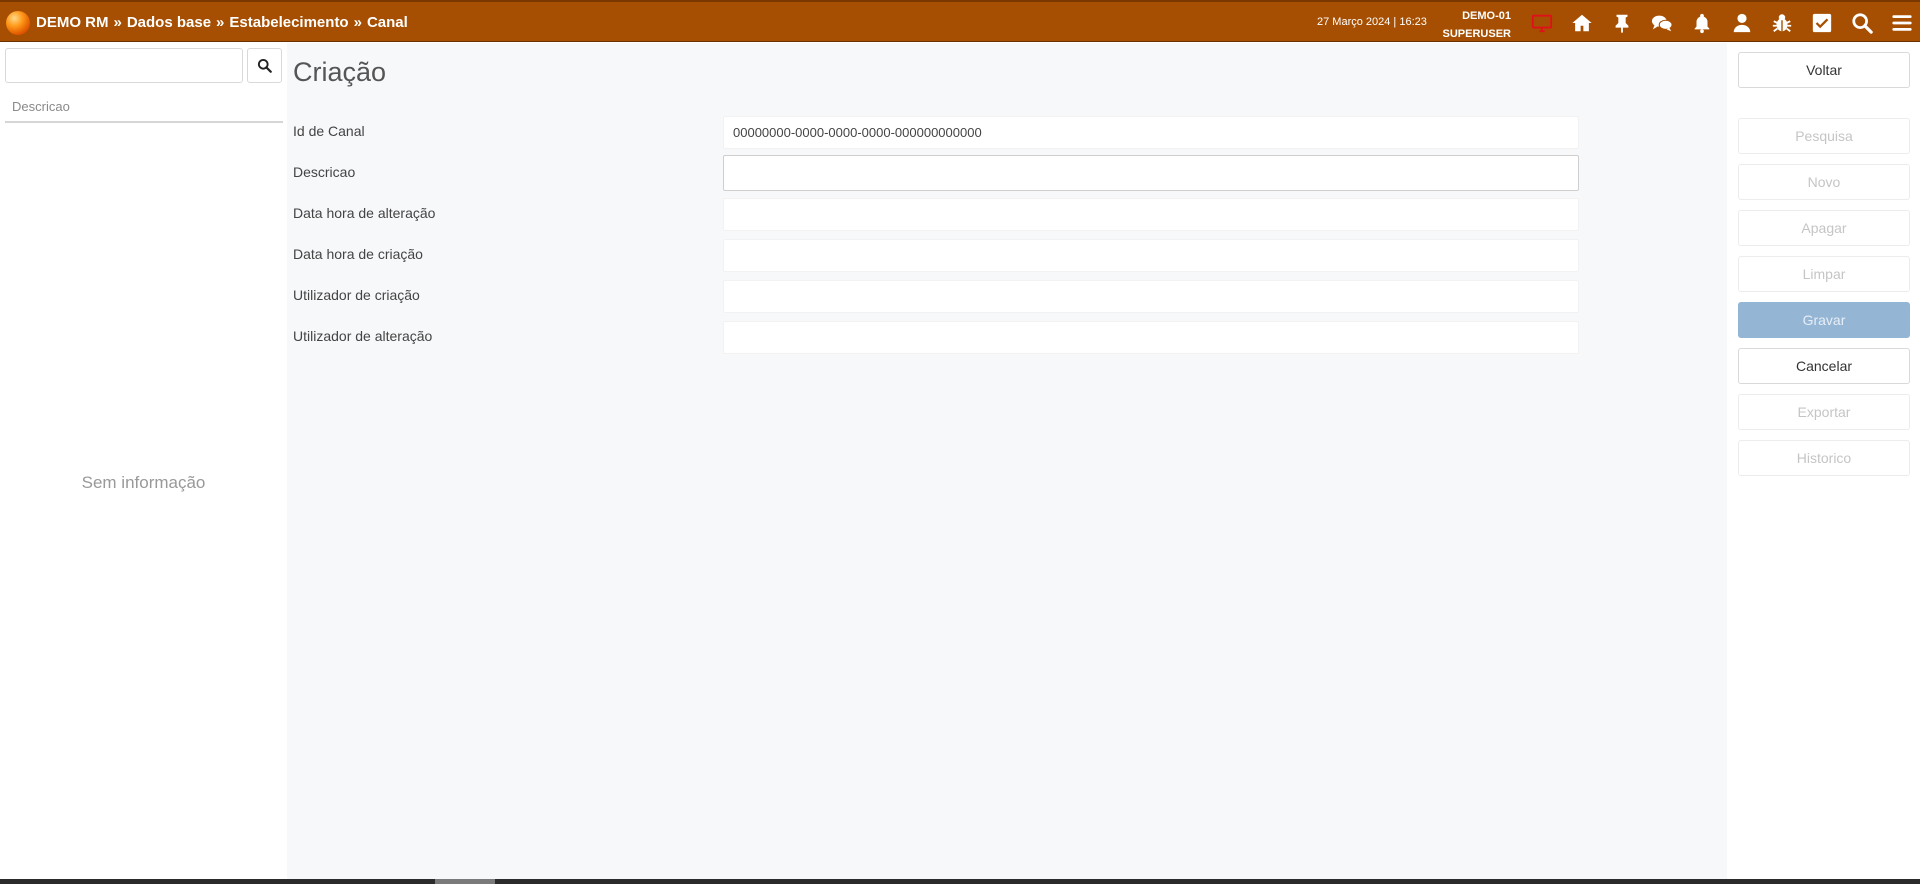  What do you see at coordinates (324, 172) in the screenshot?
I see `field-label-descricao: Descricao` at bounding box center [324, 172].